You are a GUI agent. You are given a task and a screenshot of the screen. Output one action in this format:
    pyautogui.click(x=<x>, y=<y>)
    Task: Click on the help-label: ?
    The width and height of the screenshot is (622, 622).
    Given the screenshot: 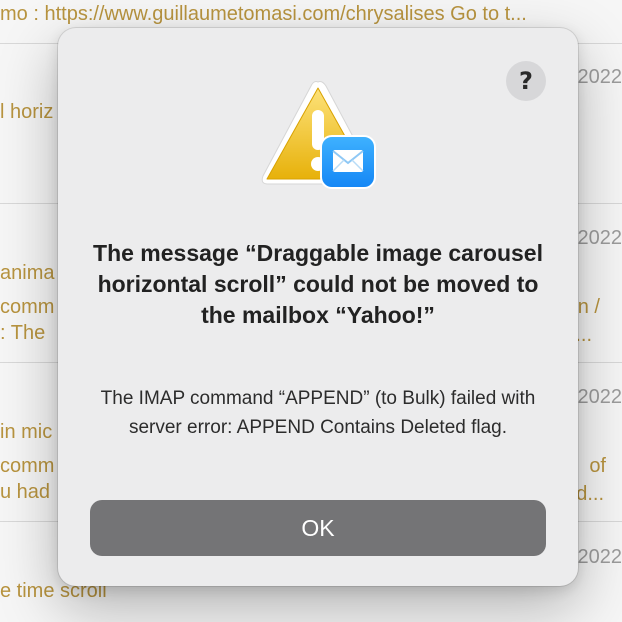 What is the action you would take?
    pyautogui.click(x=526, y=81)
    